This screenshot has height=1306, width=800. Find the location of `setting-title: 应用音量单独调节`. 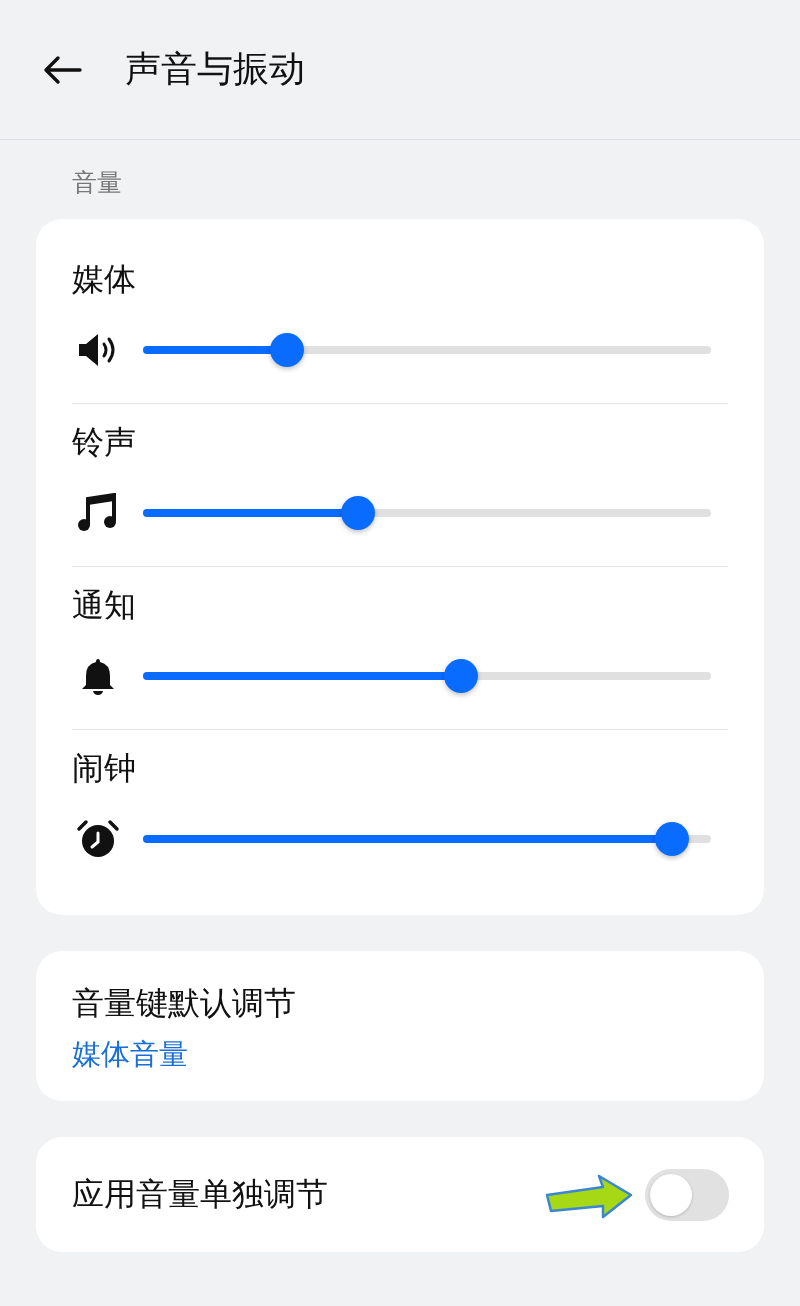

setting-title: 应用音量单独调节 is located at coordinates (200, 1194).